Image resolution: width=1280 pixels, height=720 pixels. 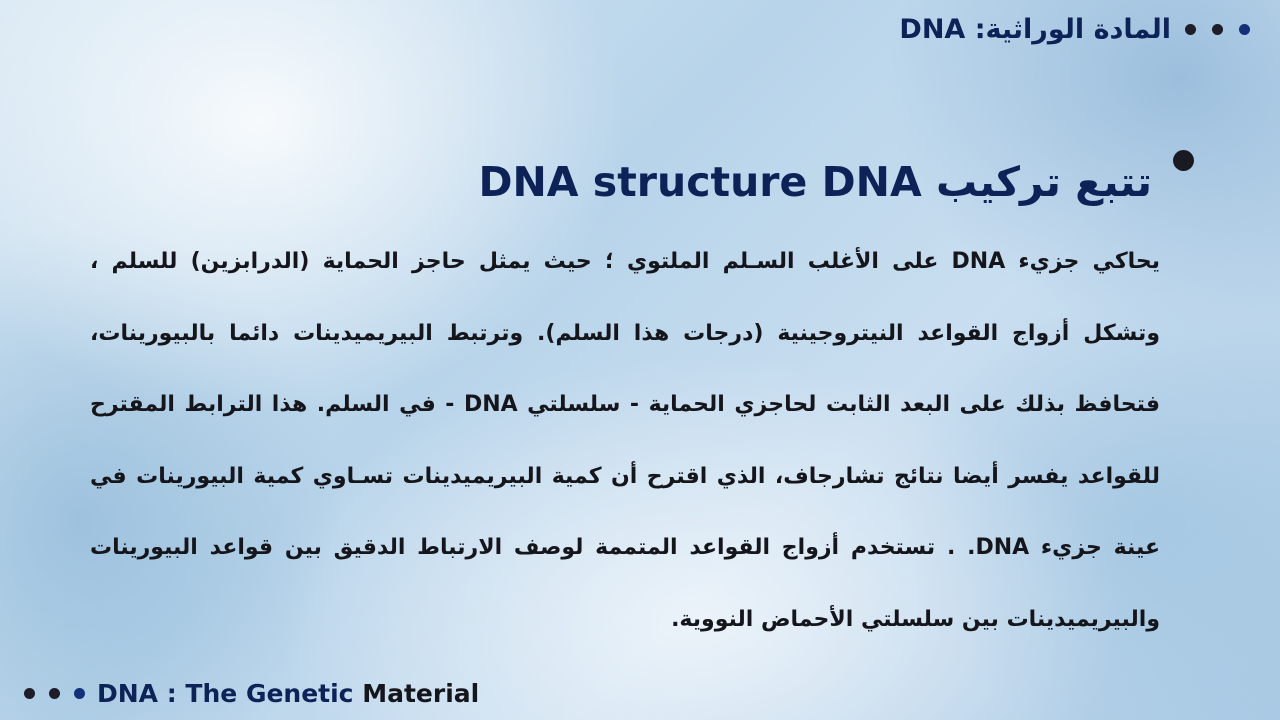 I want to click on slide-header: المادة الوراثية: DNA, so click(x=1074, y=29).